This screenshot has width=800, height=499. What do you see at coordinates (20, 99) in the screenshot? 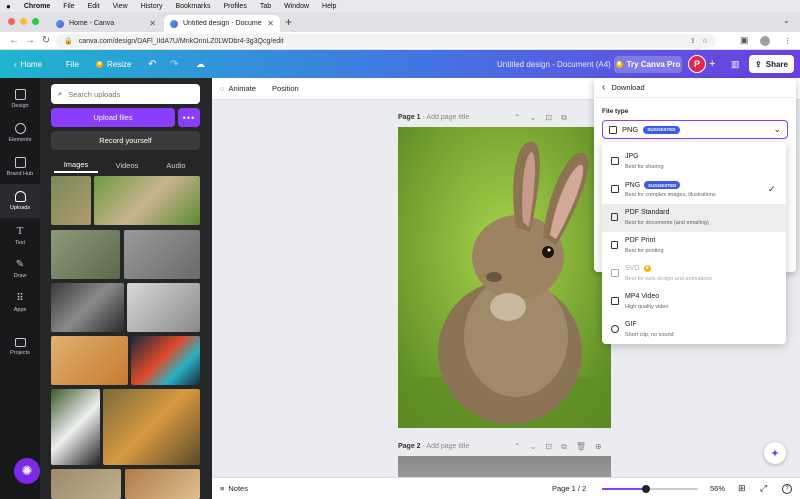
I see `rail-item-design: Design` at bounding box center [20, 99].